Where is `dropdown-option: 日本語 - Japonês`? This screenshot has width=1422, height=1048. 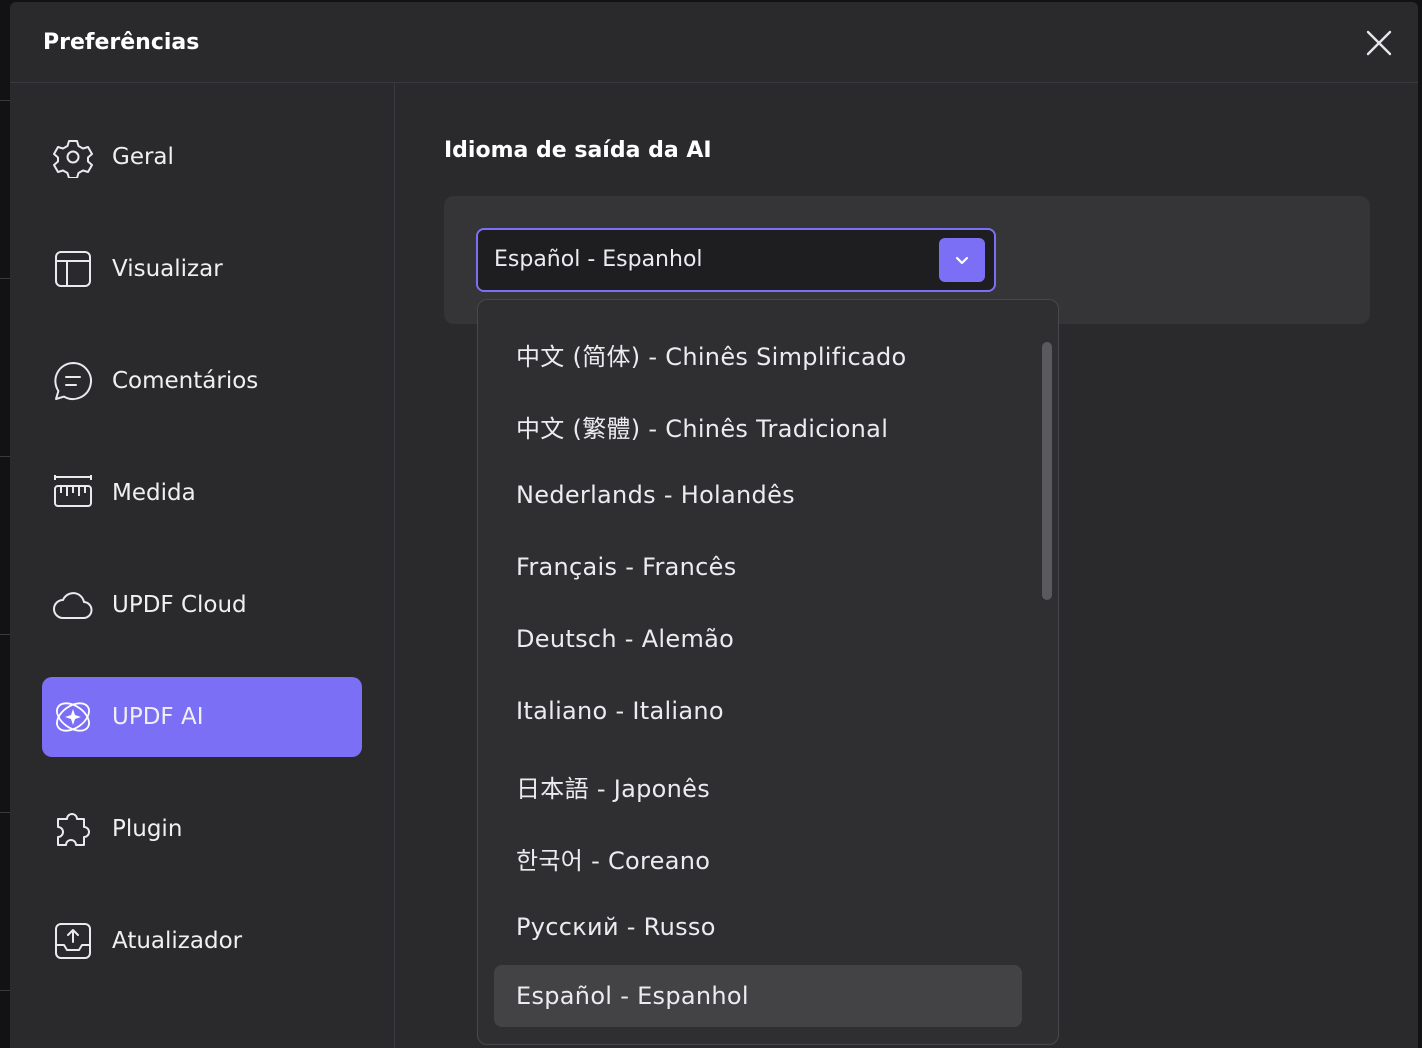 dropdown-option: 日本語 - Japonês is located at coordinates (758, 783).